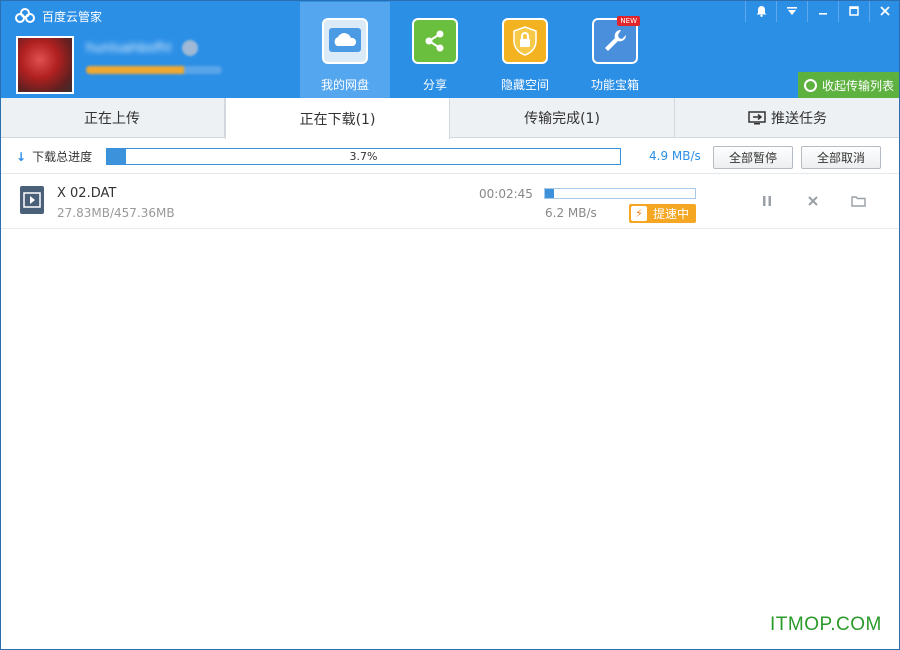 The height and width of the screenshot is (650, 900). I want to click on pause-all-button: 全部暂停, so click(753, 157).